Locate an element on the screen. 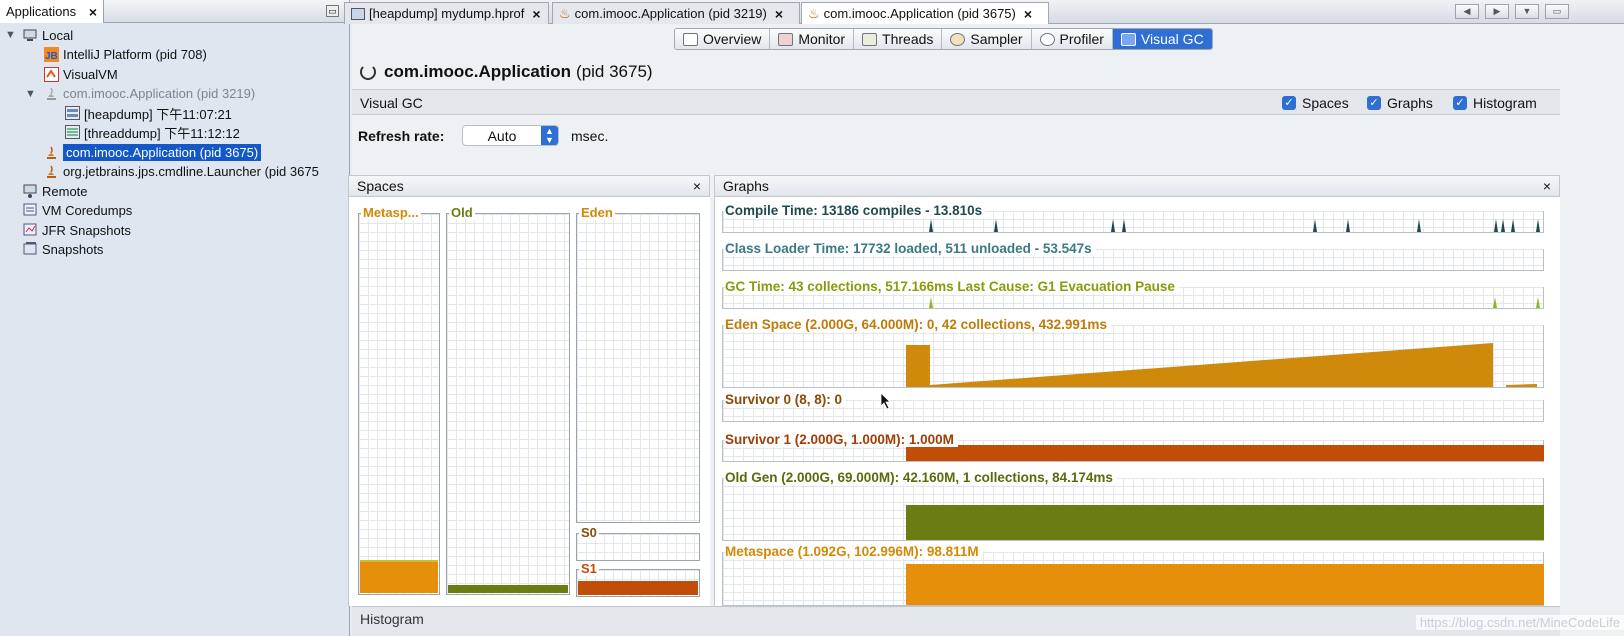 The height and width of the screenshot is (636, 1624). applications-tab: Applications × is located at coordinates (52, 11).